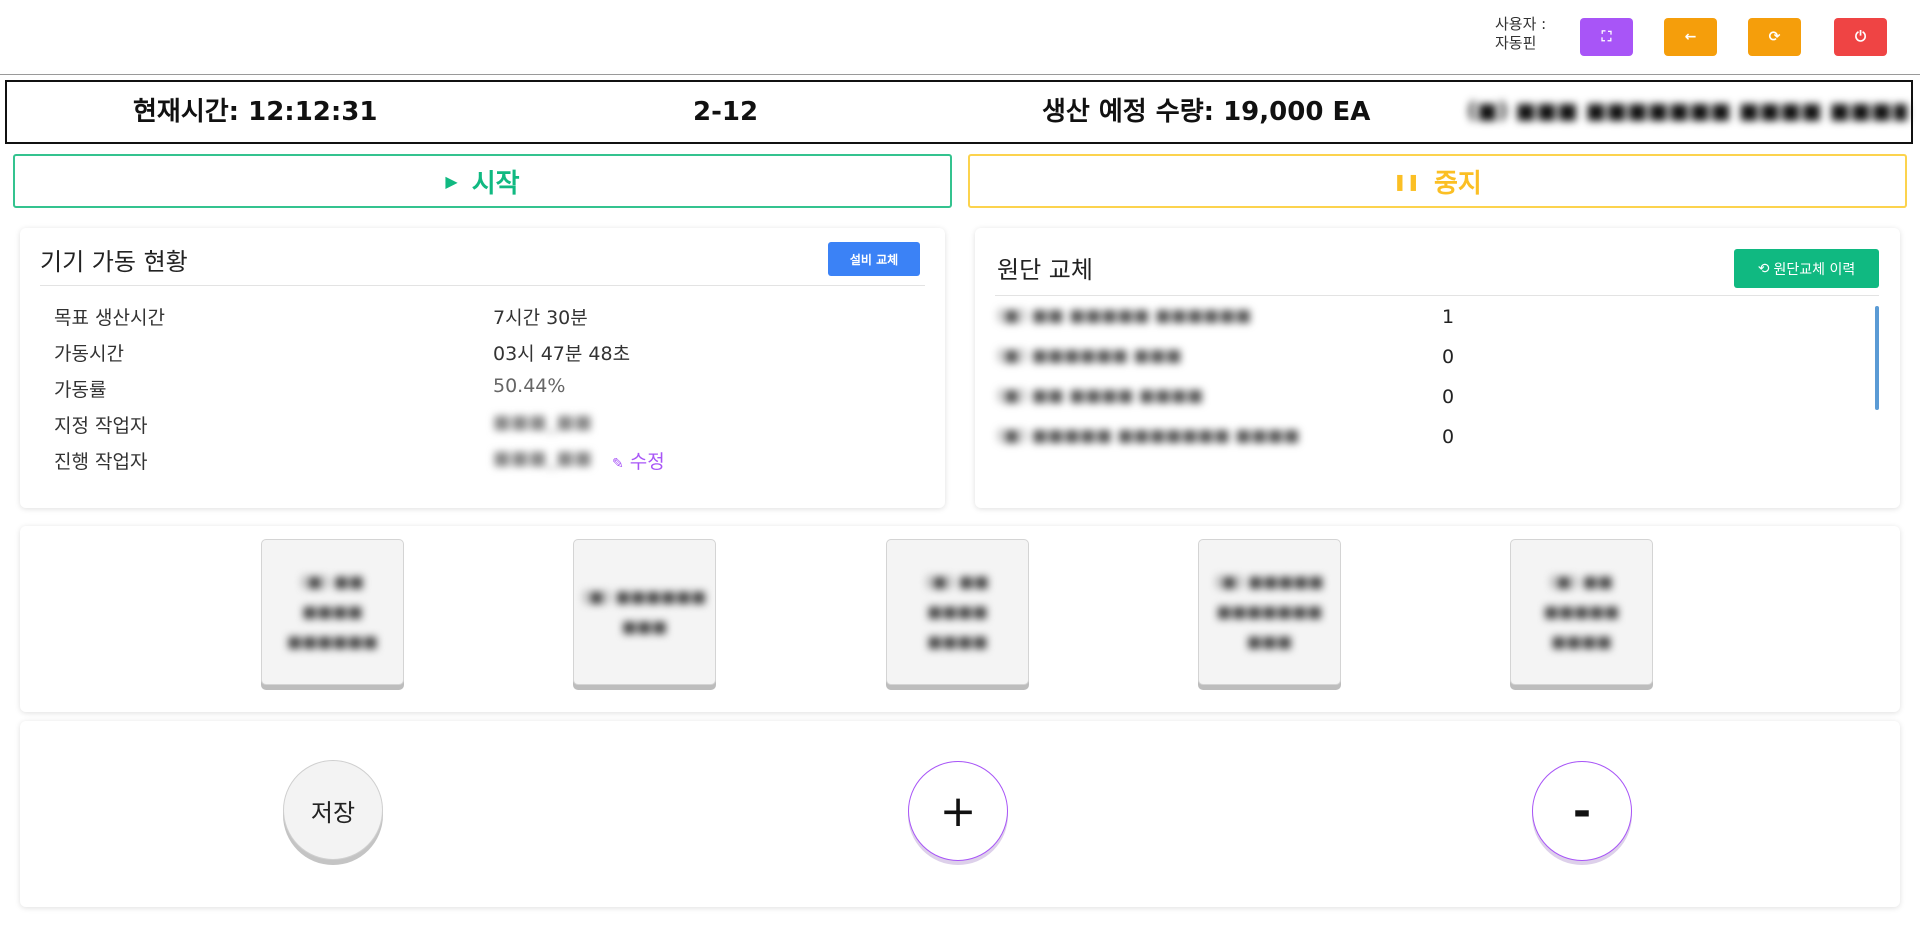 The image size is (1920, 937). I want to click on material-card-title: 원단 교체, so click(1045, 270).